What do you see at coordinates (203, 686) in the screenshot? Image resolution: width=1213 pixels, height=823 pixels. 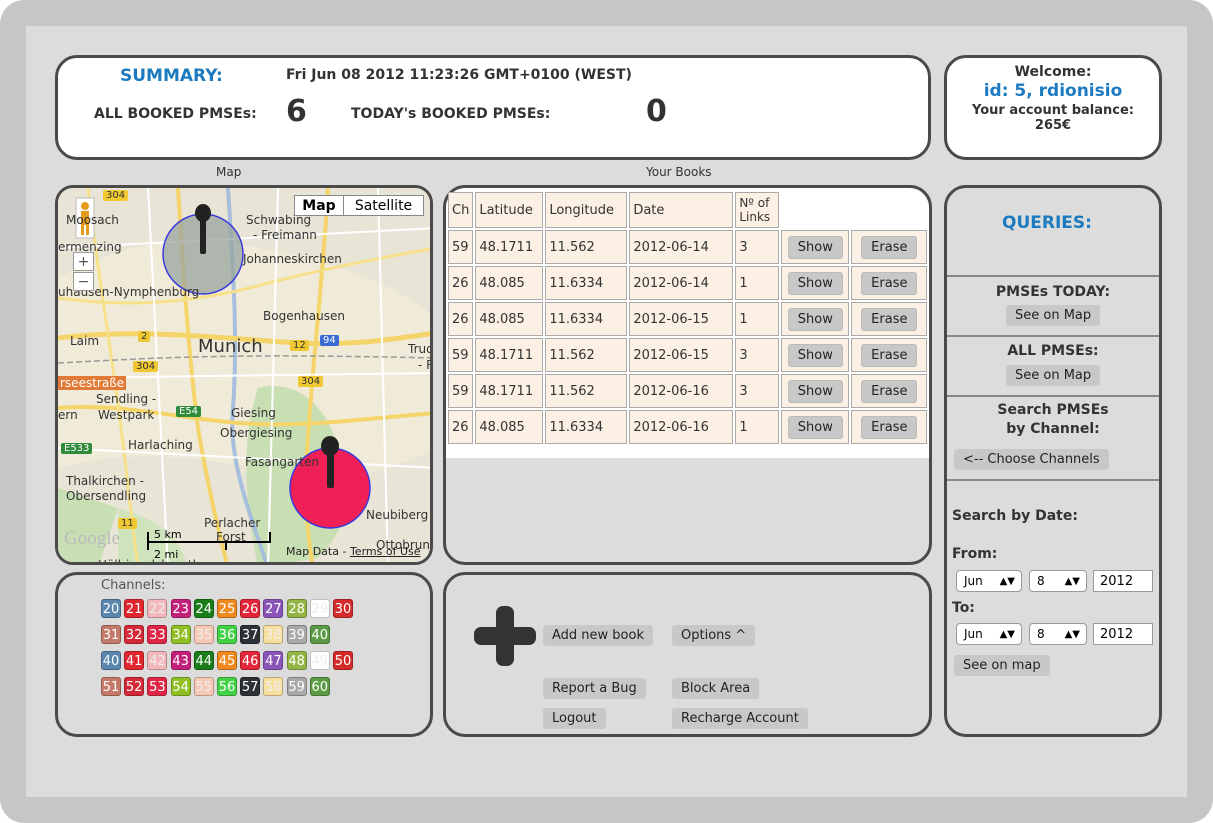 I see `channel-chip: 55` at bounding box center [203, 686].